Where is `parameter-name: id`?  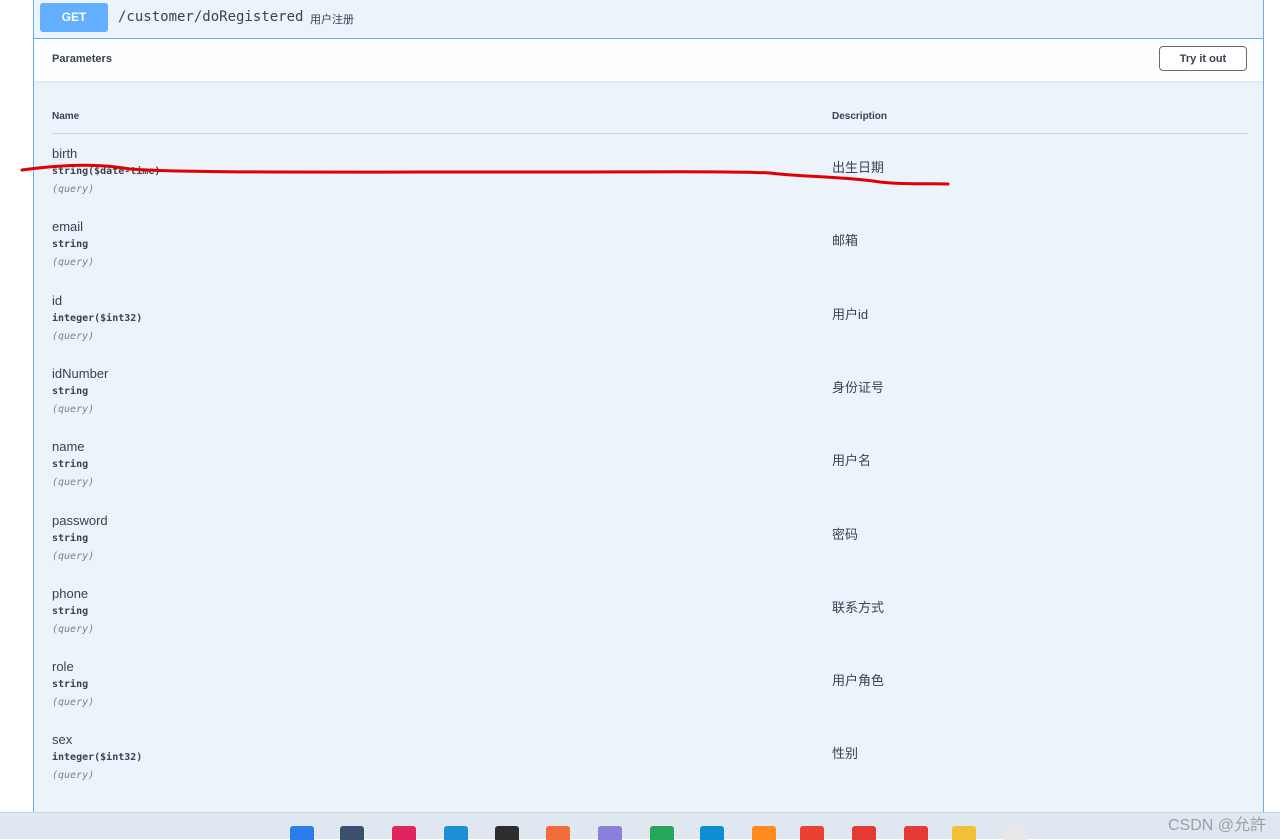 parameter-name: id is located at coordinates (57, 300).